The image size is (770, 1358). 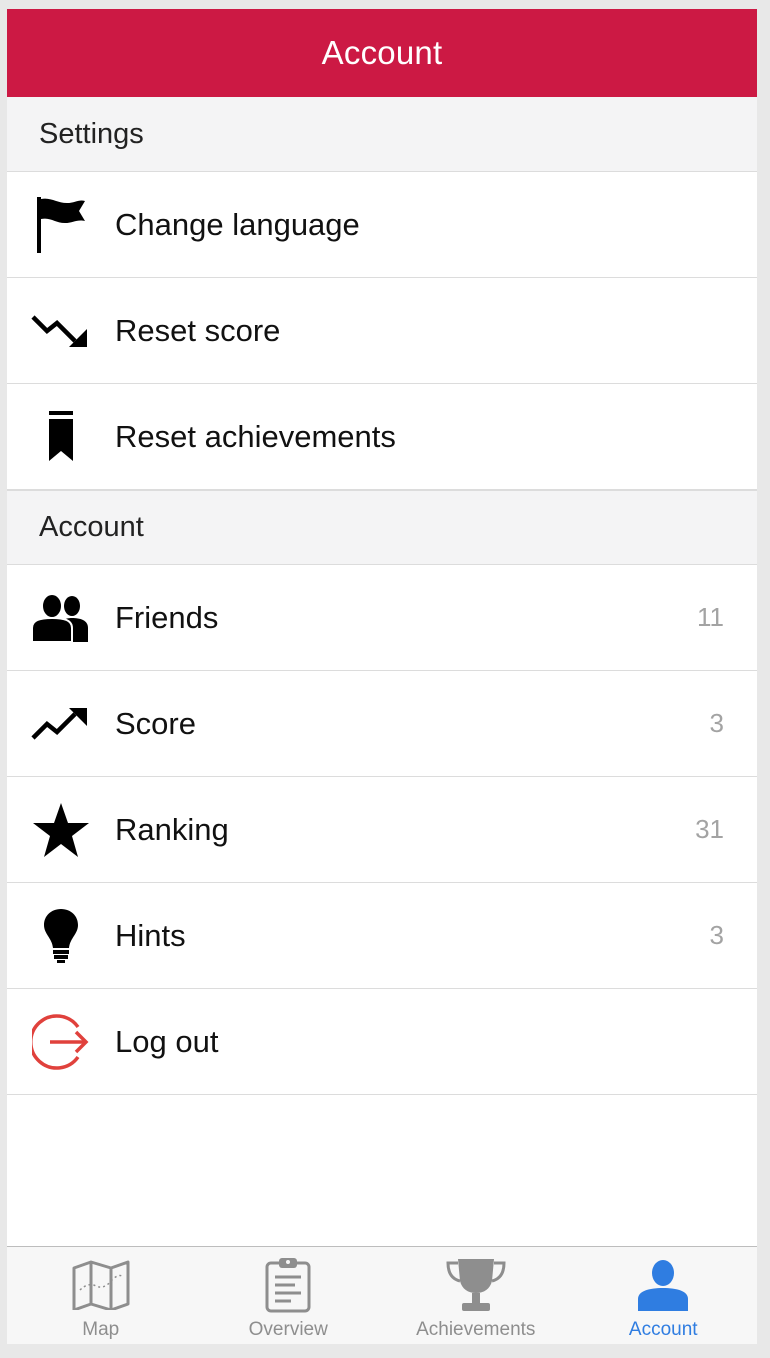 I want to click on navigation-bar: Account, so click(x=382, y=53).